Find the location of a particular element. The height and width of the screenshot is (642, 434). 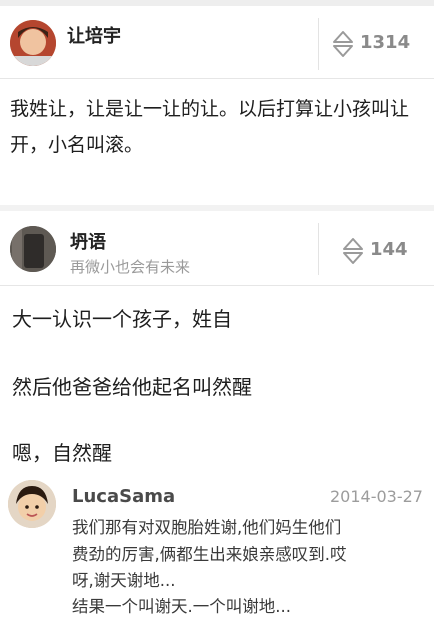

vote-count: 1314 is located at coordinates (385, 42).